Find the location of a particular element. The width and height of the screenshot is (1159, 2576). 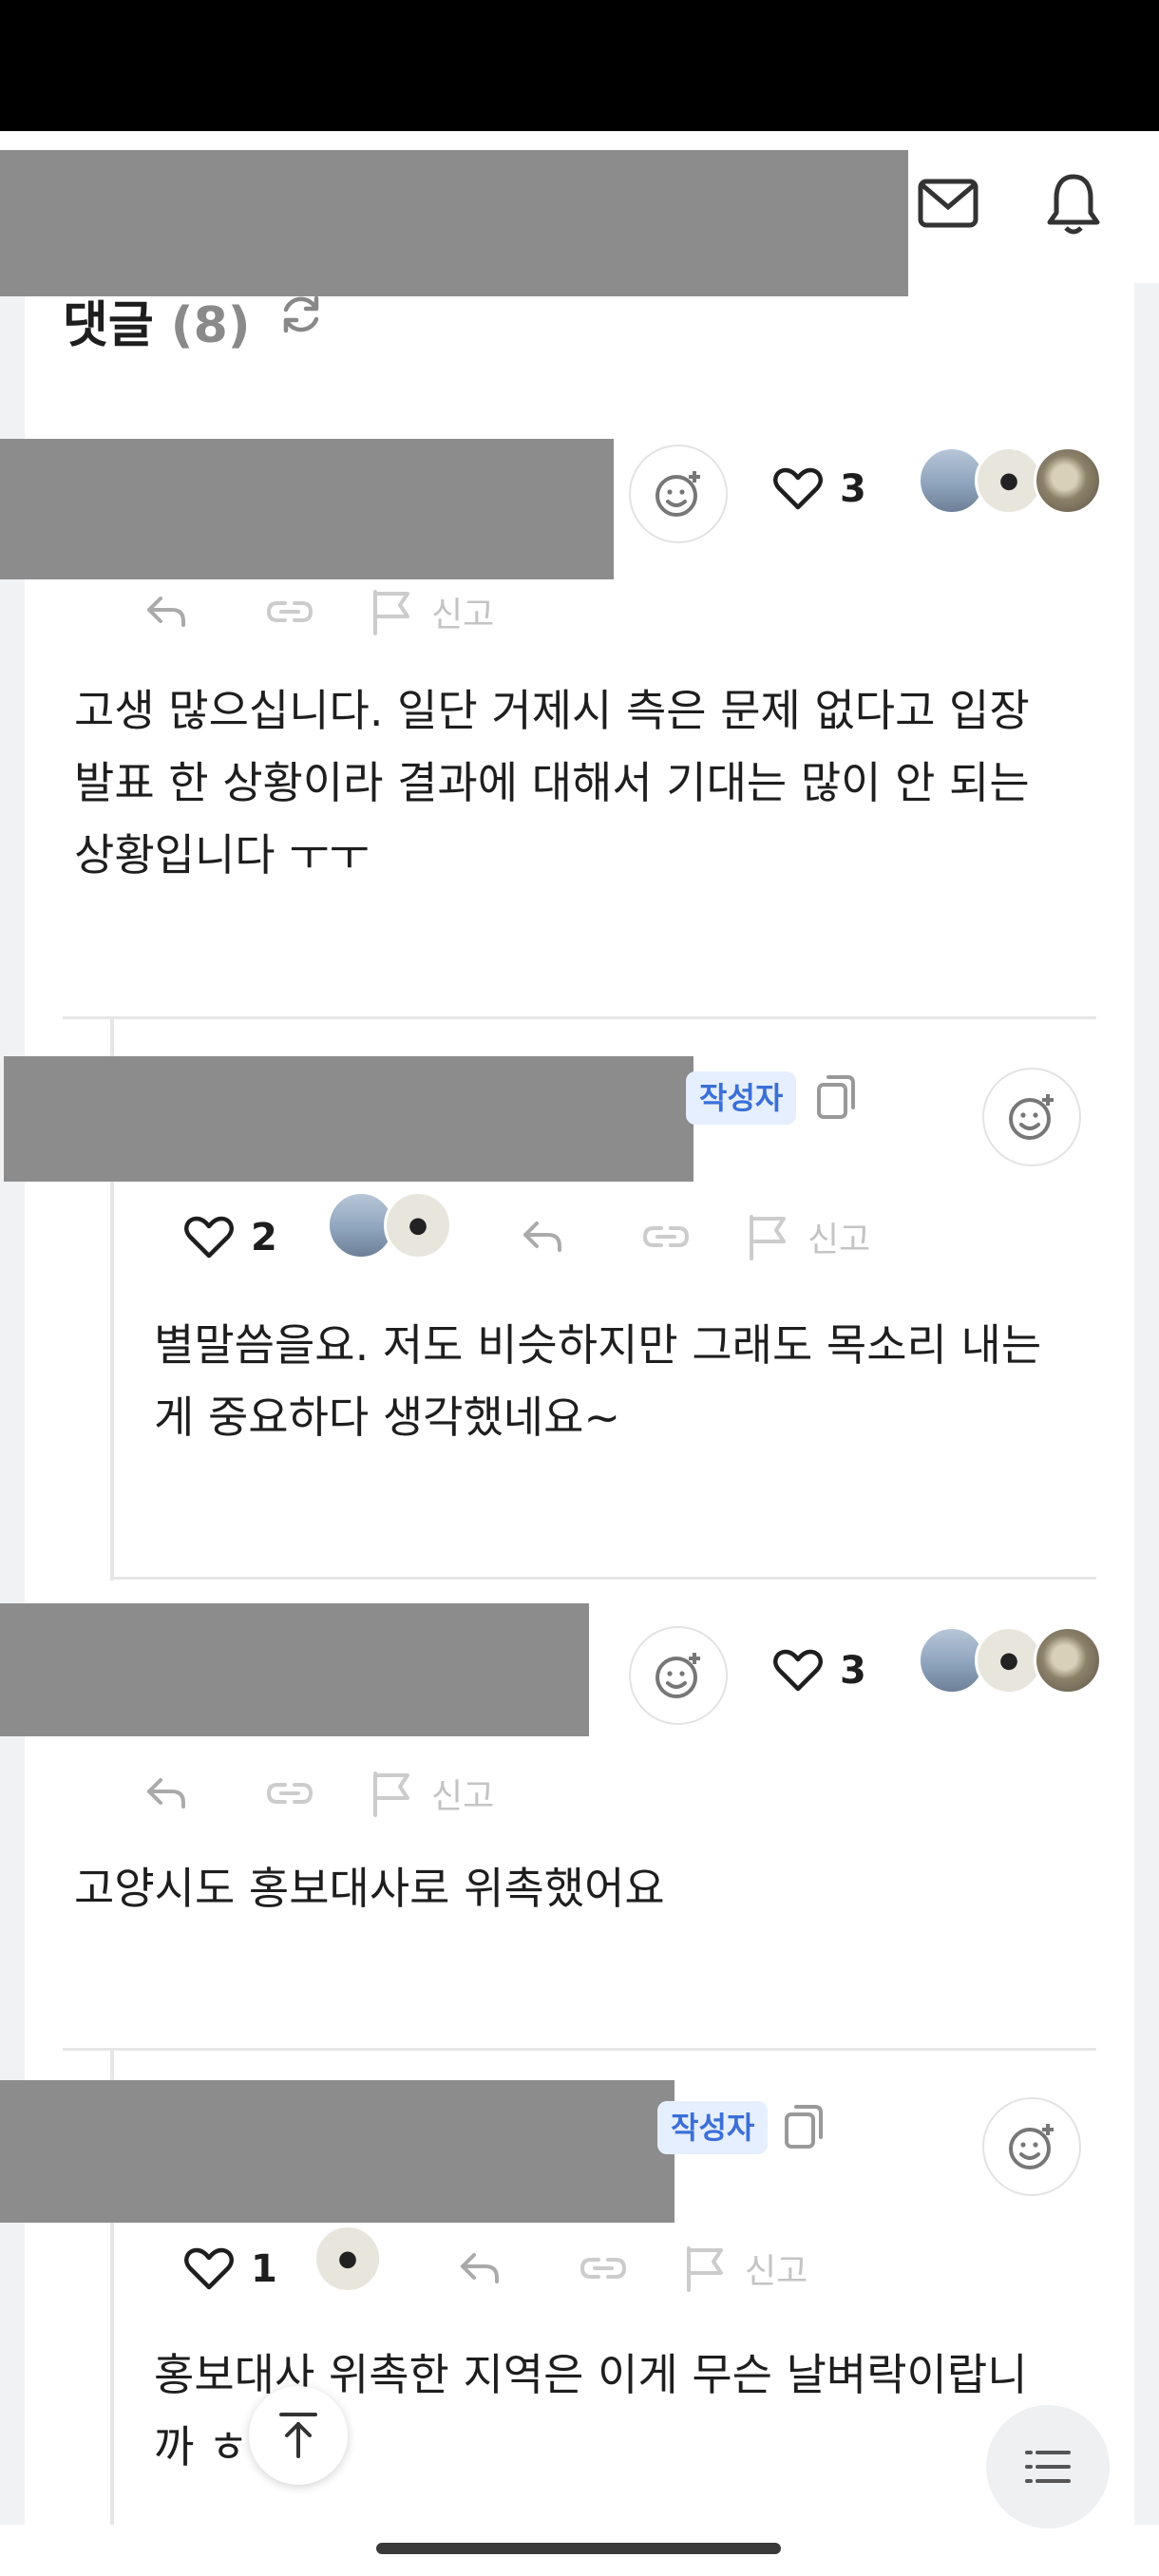

like-count: 1 is located at coordinates (264, 2269).